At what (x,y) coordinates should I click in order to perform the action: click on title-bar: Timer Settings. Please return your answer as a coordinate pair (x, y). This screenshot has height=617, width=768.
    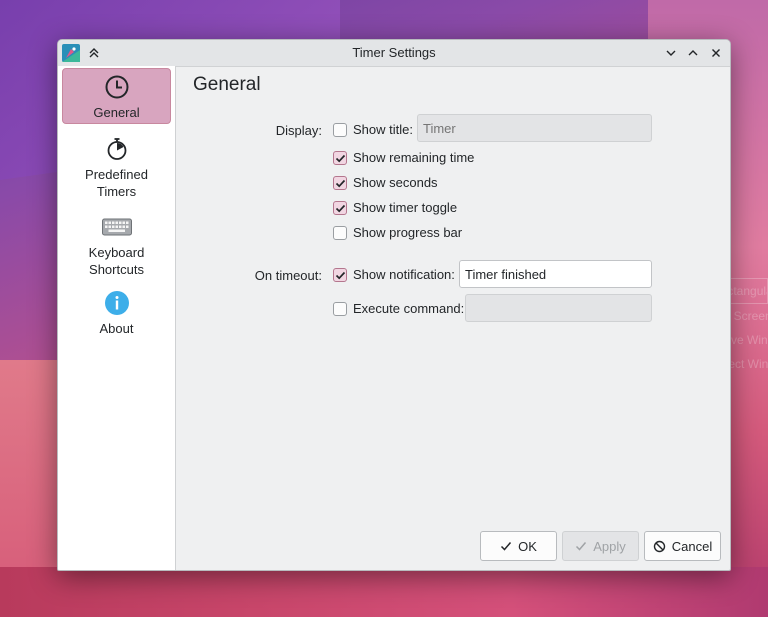
    Looking at the image, I should click on (394, 53).